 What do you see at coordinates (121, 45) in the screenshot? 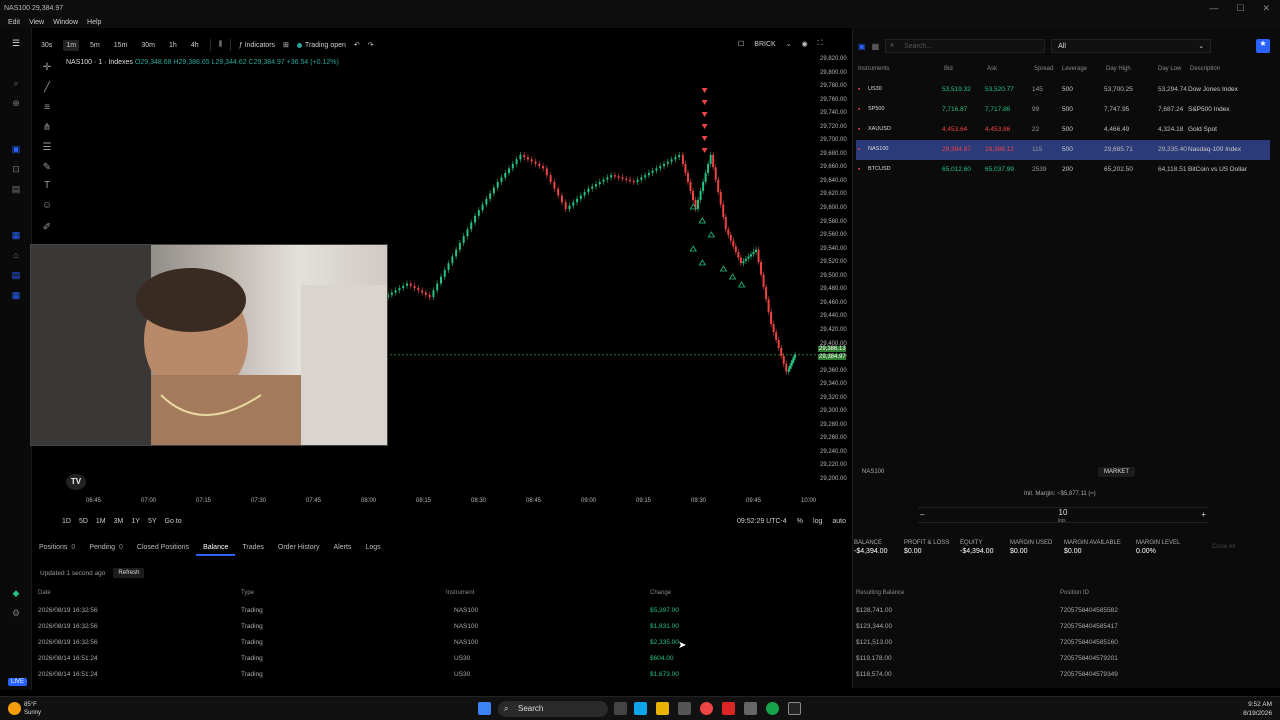
I see `tf-15m: 15m` at bounding box center [121, 45].